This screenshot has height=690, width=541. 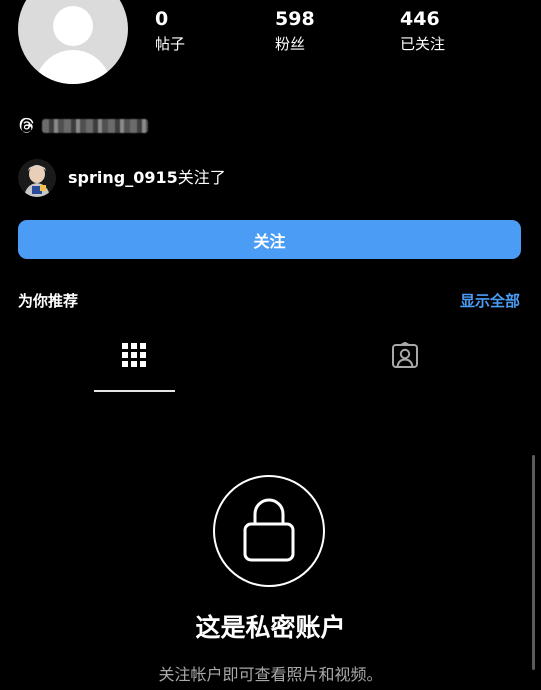 What do you see at coordinates (405, 357) in the screenshot?
I see `tagged-person-icon` at bounding box center [405, 357].